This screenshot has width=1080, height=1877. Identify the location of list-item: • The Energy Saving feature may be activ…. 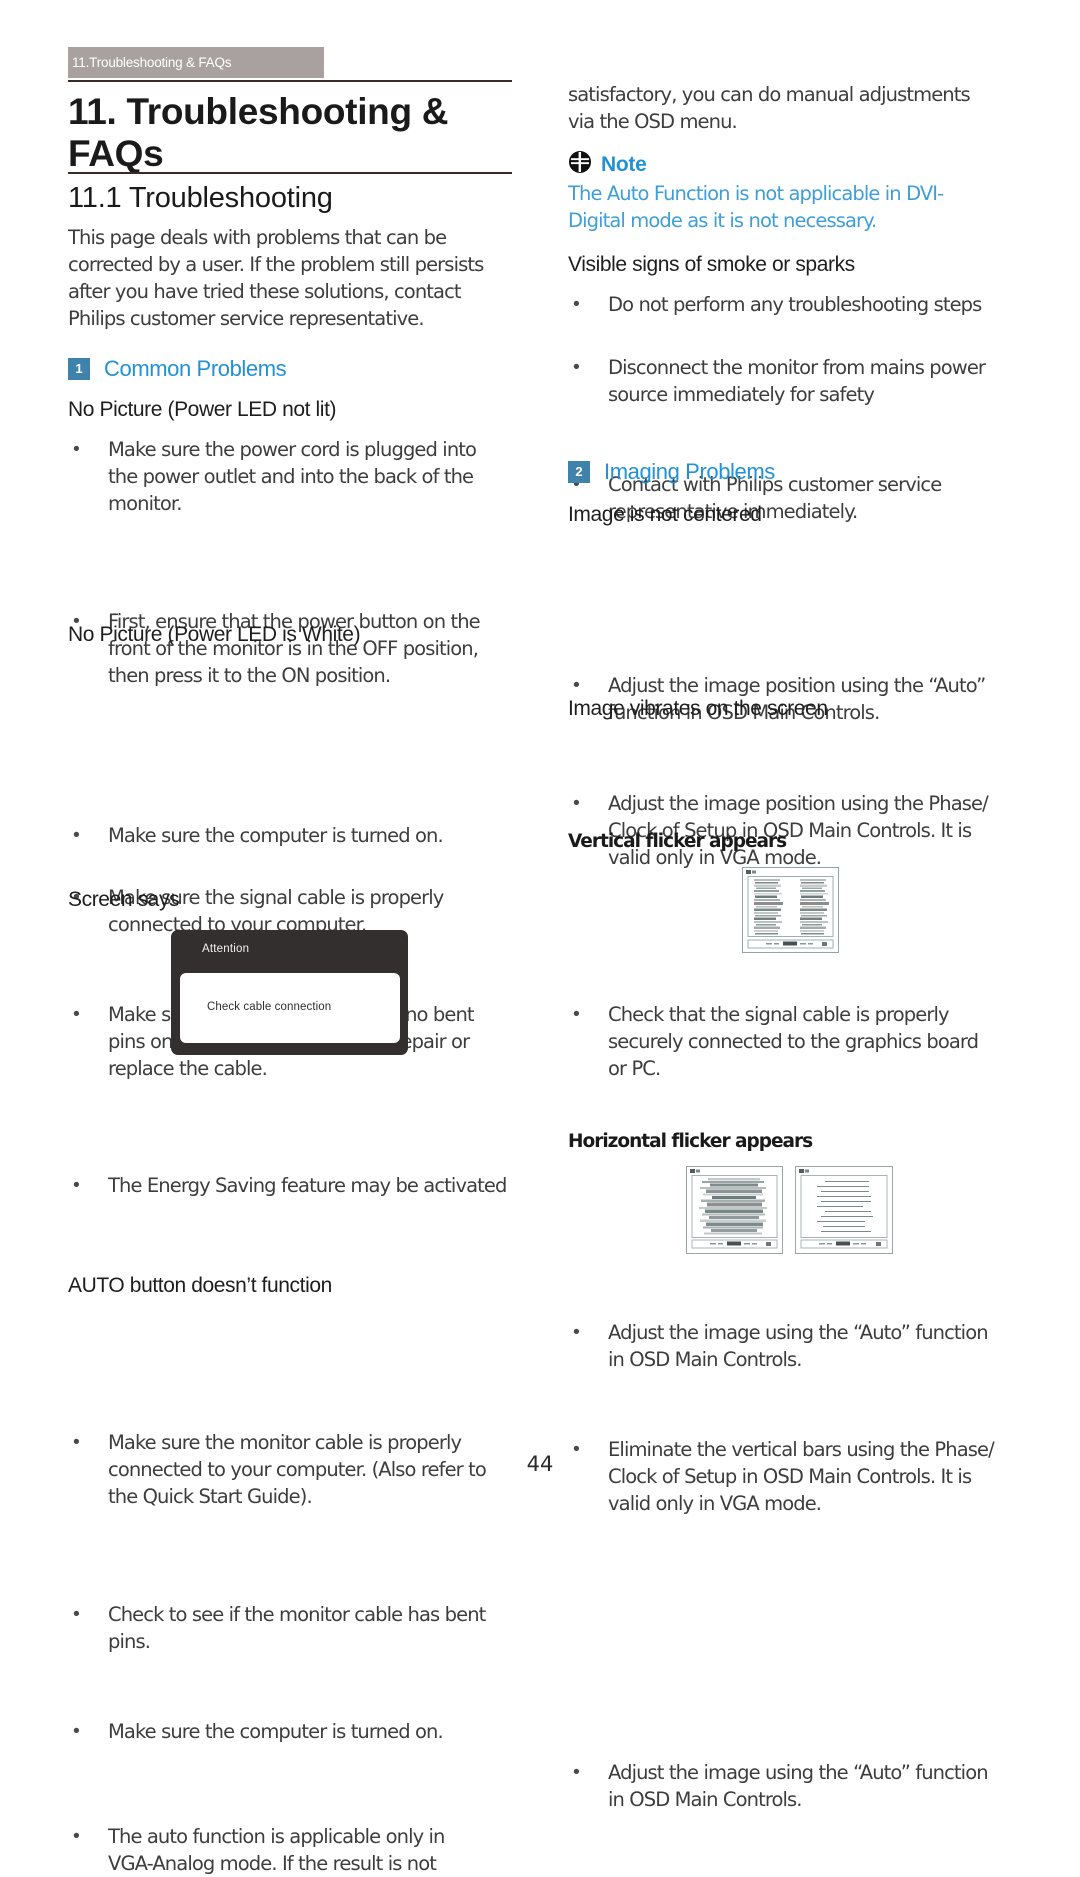
(291, 1185).